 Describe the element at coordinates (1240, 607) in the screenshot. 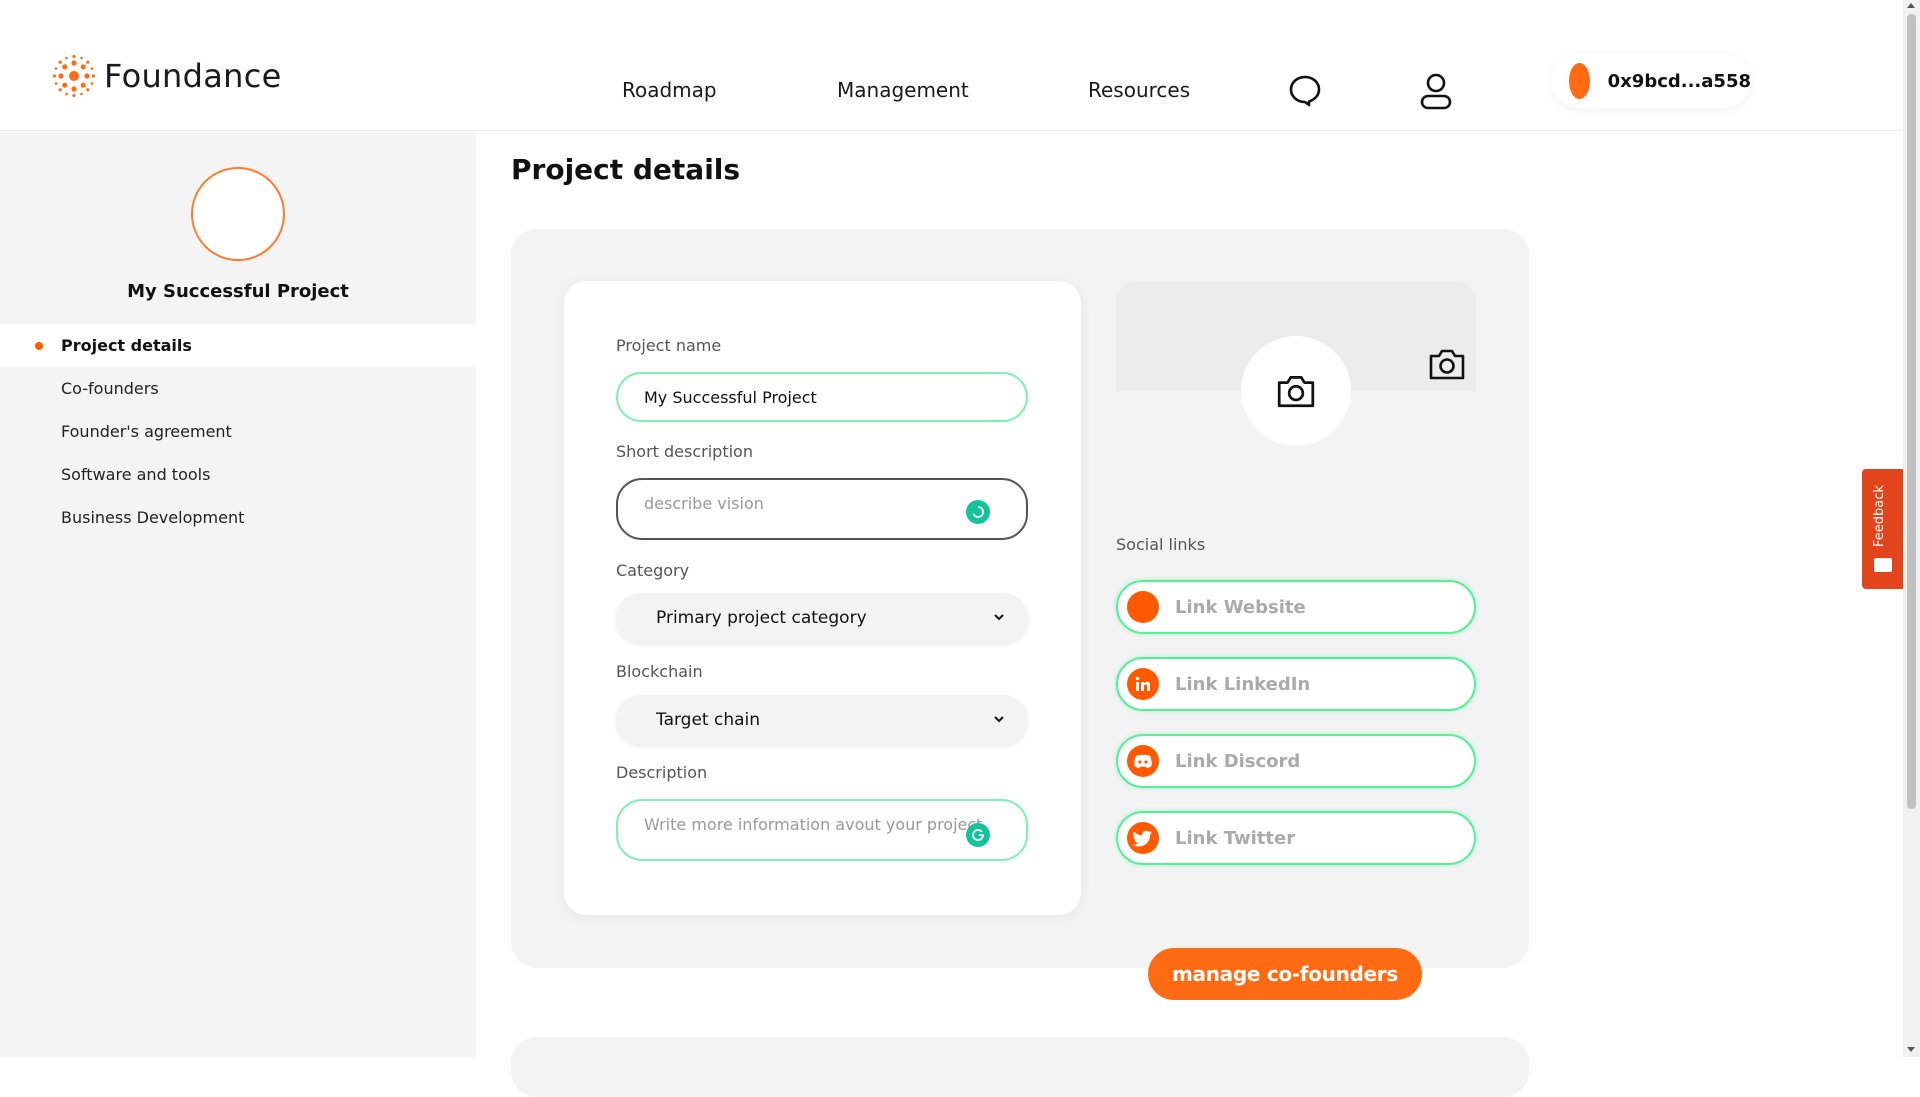

I see `link-label: Link Website` at that location.